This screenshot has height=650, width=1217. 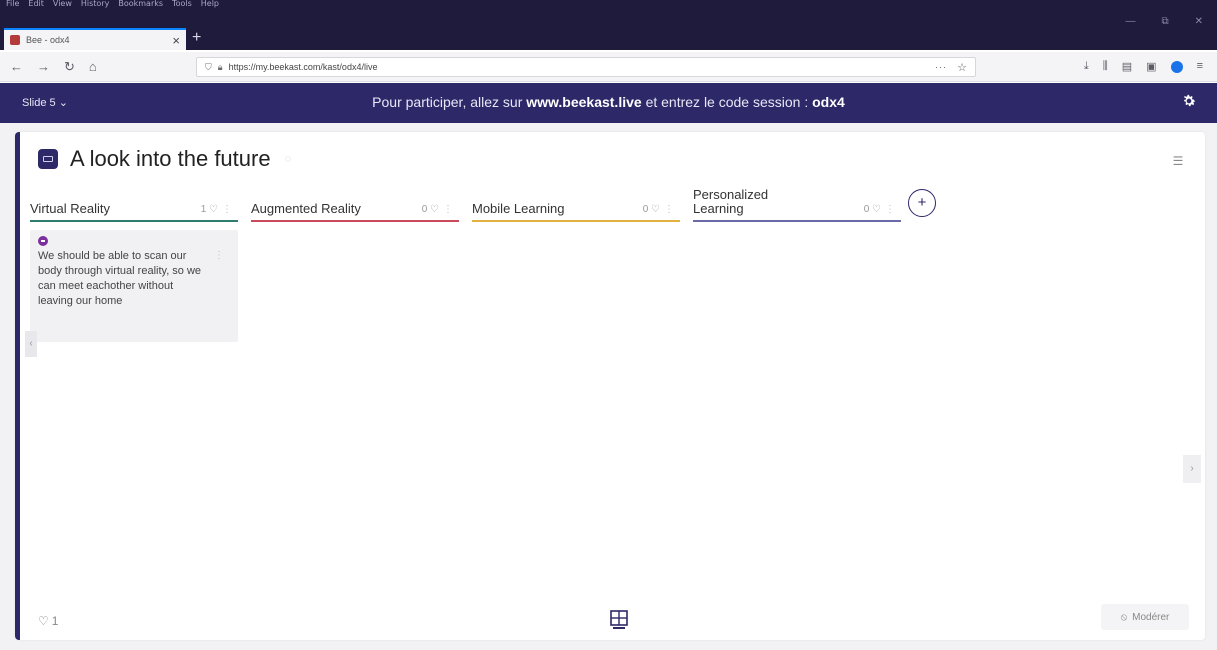 What do you see at coordinates (134, 203) in the screenshot?
I see `column-virtual-reality: Virtual Reality 1 ♡ ⋮` at bounding box center [134, 203].